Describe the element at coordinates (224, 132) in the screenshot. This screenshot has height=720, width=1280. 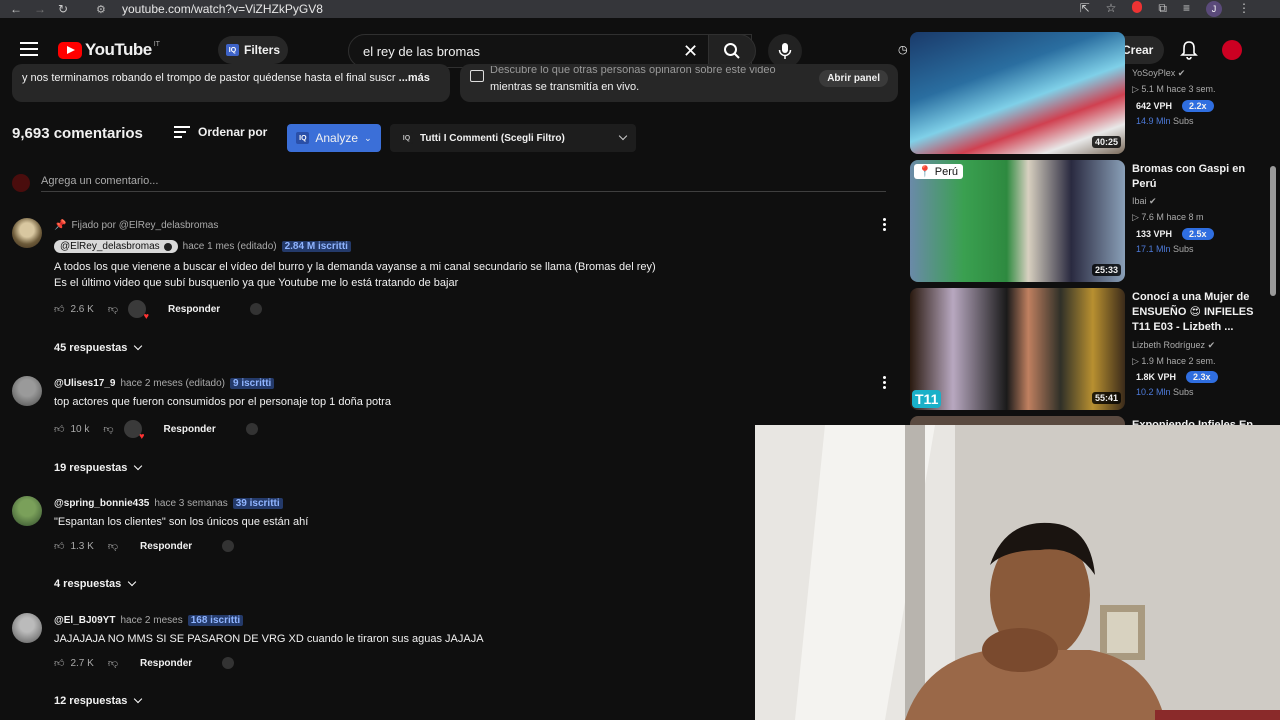
I see `sort-button: Ordenar por` at that location.